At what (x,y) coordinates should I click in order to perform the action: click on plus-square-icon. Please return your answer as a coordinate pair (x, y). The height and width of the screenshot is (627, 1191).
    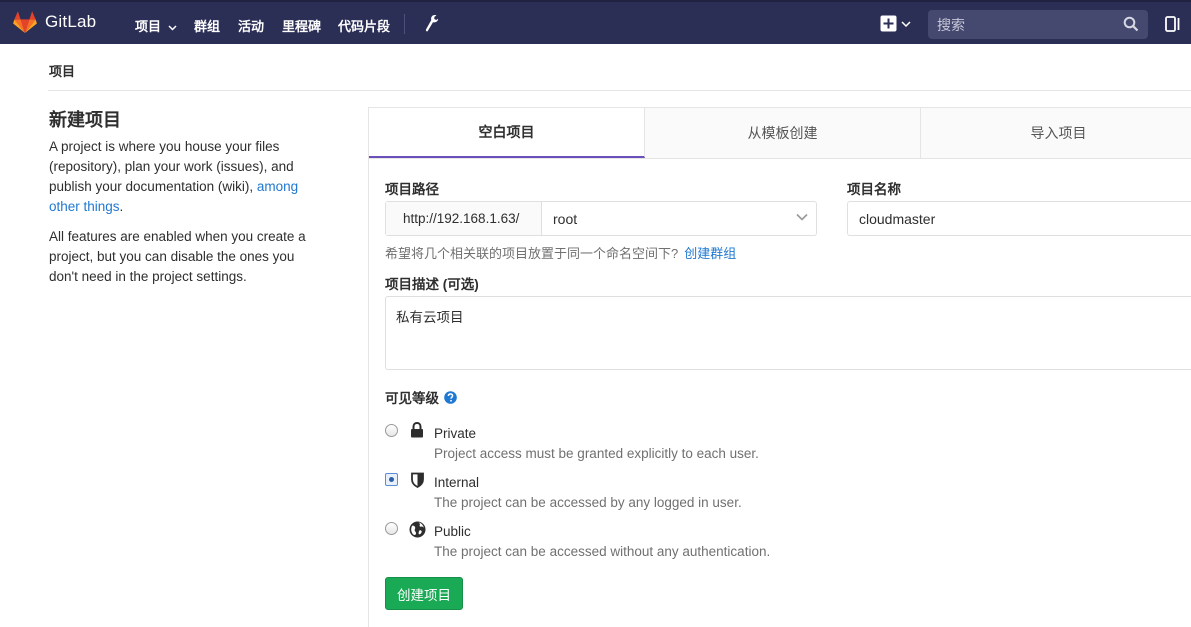
    Looking at the image, I should click on (888, 23).